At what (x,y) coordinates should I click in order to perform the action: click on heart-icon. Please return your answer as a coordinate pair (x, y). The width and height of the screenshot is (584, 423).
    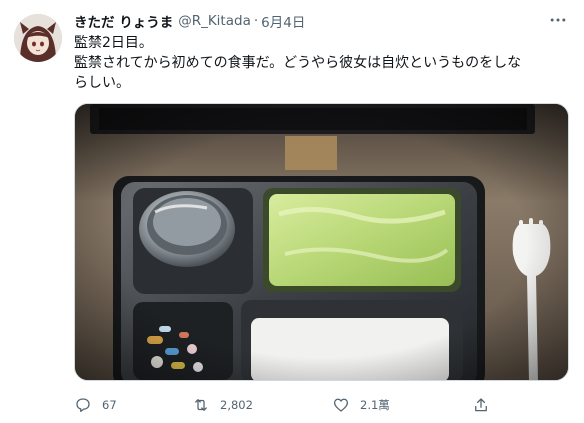
    Looking at the image, I should click on (341, 405).